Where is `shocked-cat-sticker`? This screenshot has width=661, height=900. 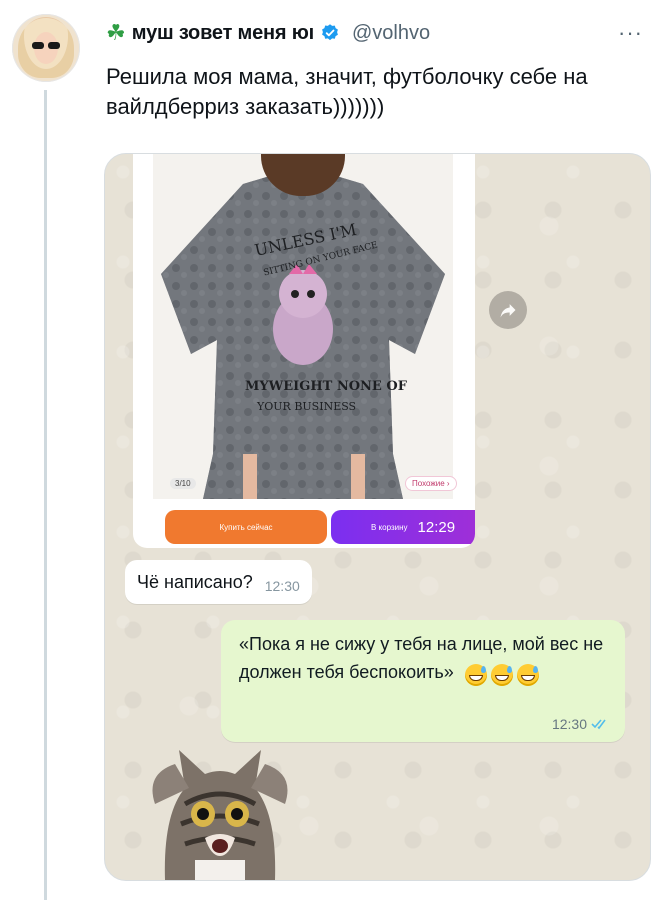 shocked-cat-sticker is located at coordinates (220, 812).